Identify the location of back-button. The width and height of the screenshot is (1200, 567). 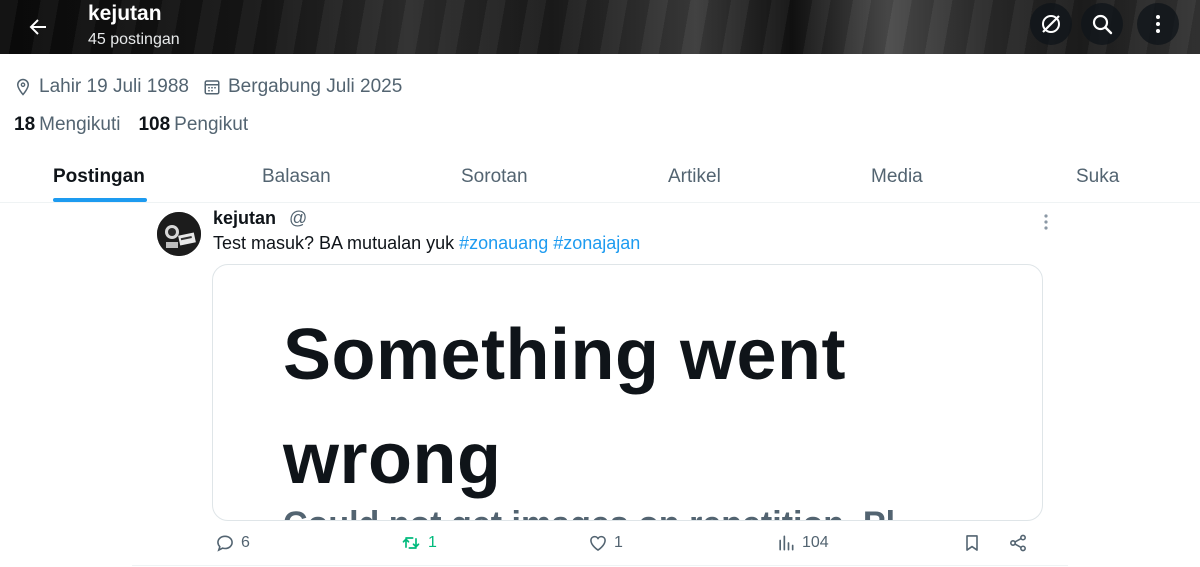
(38, 27).